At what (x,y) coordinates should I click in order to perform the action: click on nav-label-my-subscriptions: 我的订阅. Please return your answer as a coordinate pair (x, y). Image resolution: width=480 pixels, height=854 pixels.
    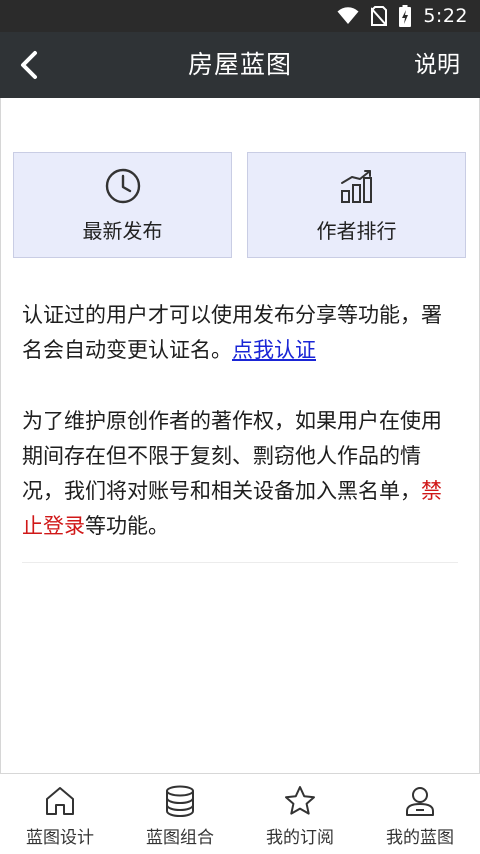
    Looking at the image, I should click on (300, 838).